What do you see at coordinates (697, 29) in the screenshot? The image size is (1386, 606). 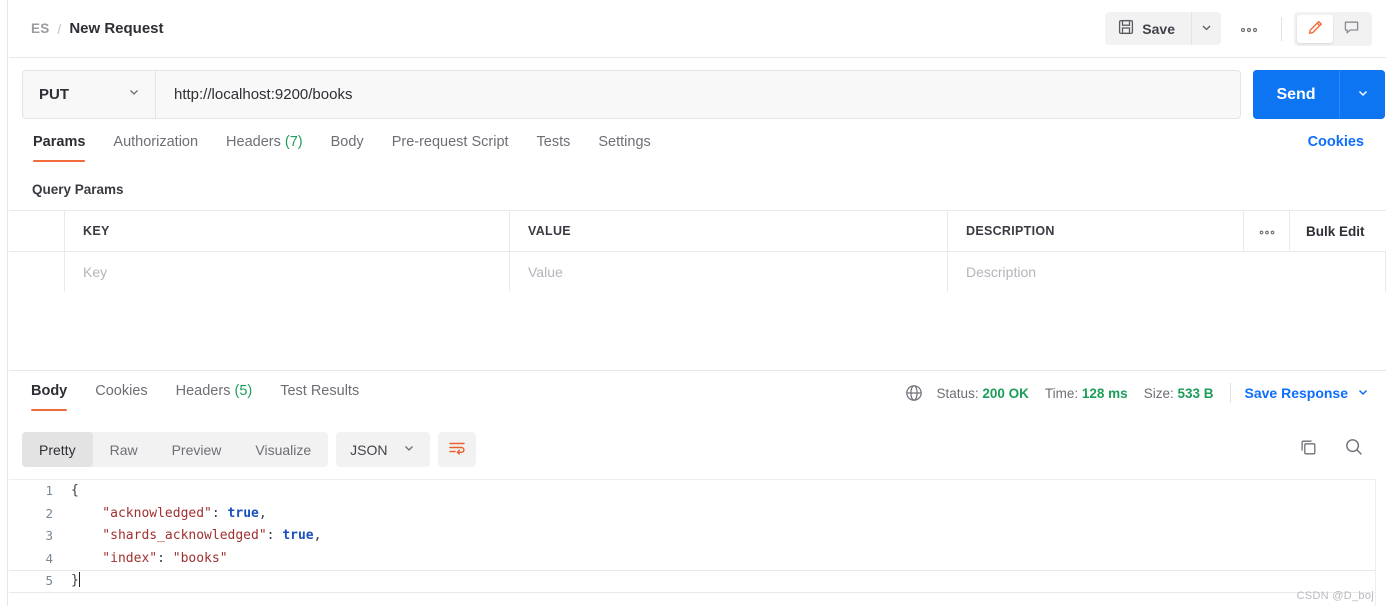 I see `request-header: ES / New Request Save` at bounding box center [697, 29].